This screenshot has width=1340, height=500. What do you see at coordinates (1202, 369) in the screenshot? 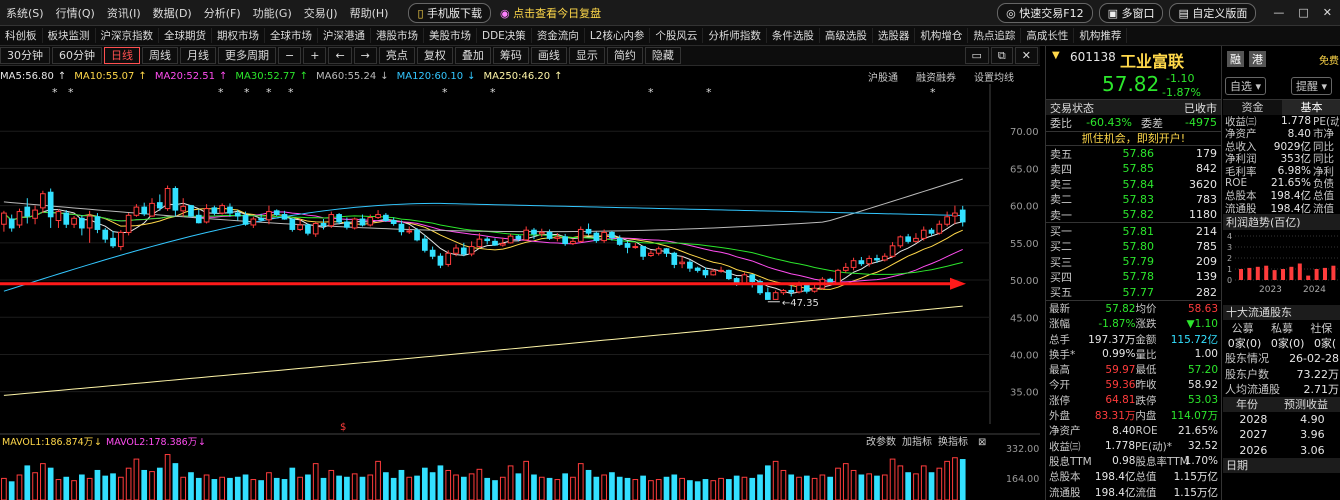
I see `stat-value: 57.20` at bounding box center [1202, 369].